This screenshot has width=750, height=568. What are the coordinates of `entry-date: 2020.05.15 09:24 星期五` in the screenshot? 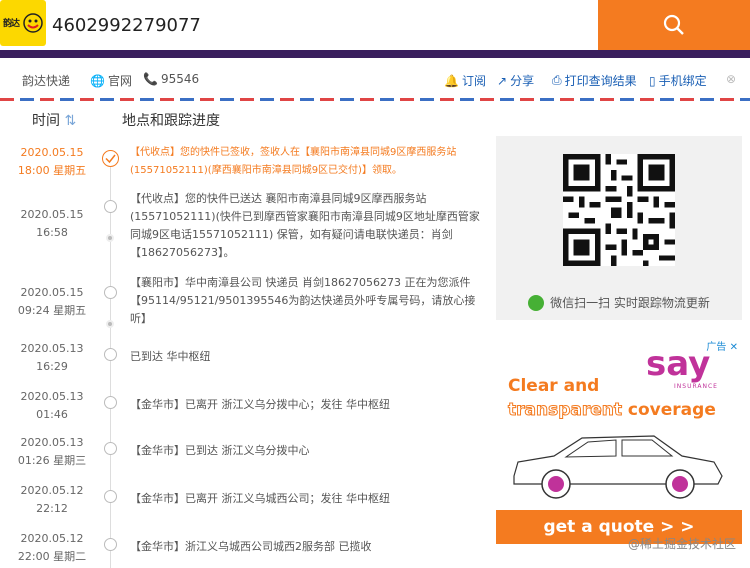 It's located at (52, 301).